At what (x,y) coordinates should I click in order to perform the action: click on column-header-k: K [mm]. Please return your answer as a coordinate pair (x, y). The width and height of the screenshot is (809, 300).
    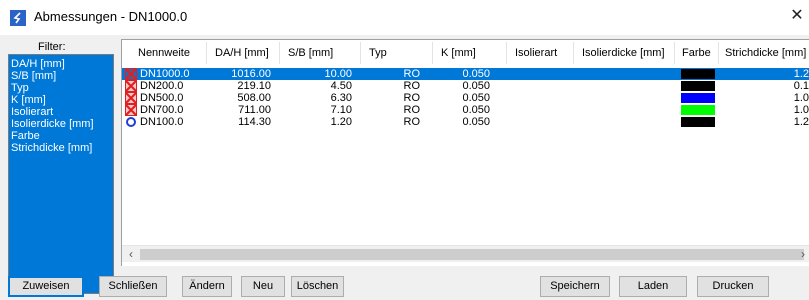
    Looking at the image, I should click on (458, 54).